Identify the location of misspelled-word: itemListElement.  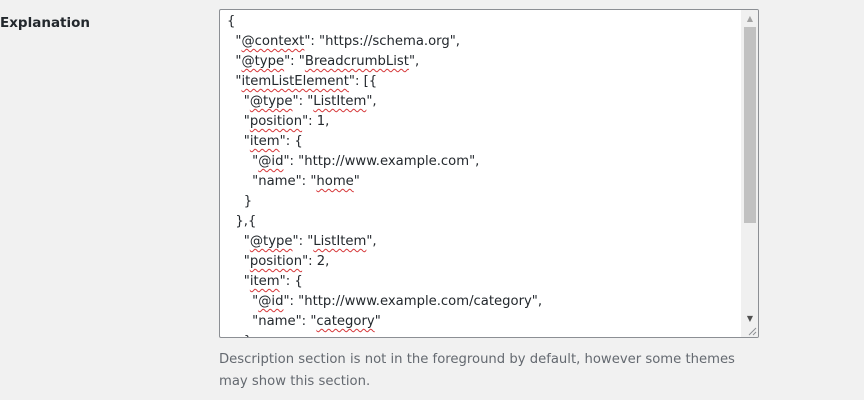
(295, 81).